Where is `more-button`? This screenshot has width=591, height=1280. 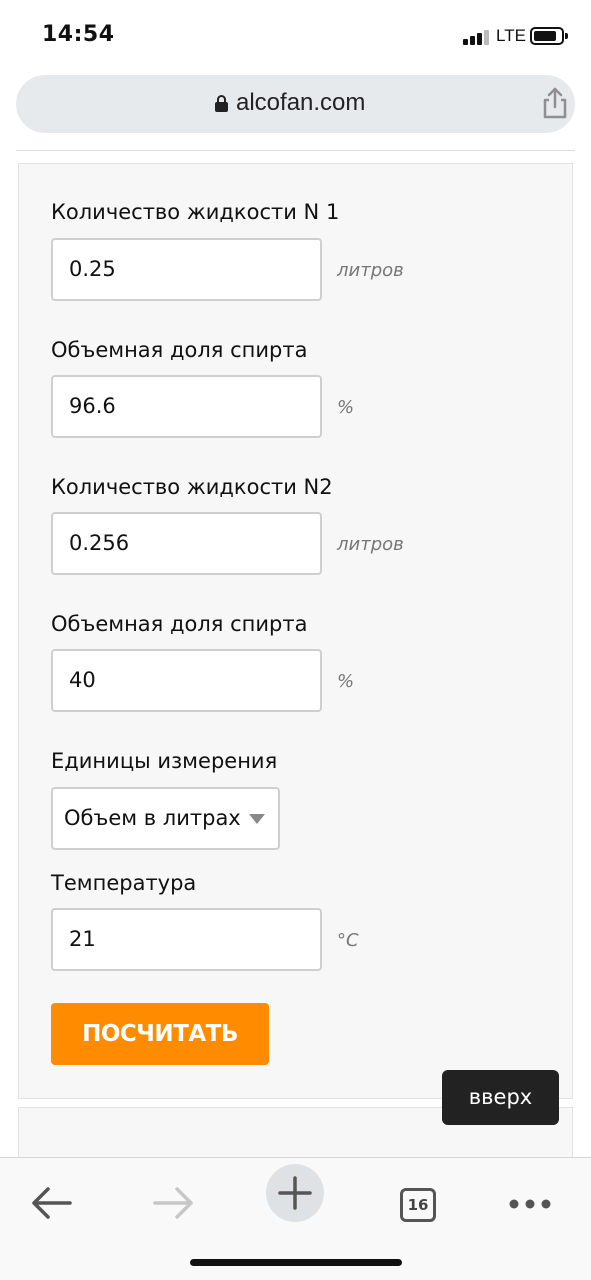 more-button is located at coordinates (530, 1200).